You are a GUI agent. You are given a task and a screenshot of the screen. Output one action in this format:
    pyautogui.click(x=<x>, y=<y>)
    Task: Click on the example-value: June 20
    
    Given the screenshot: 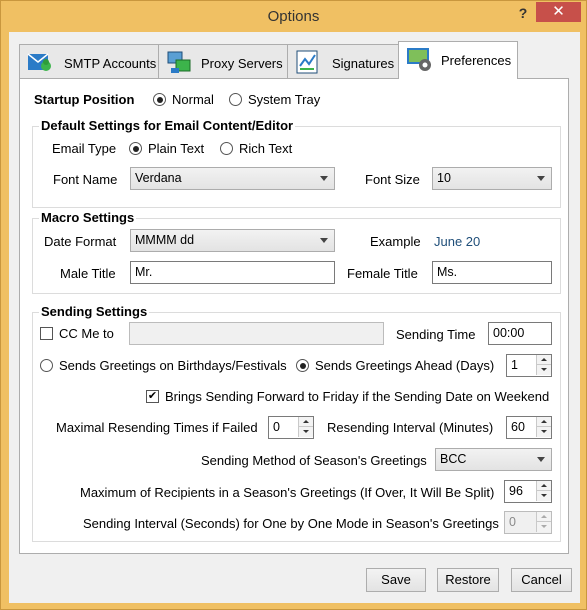 What is the action you would take?
    pyautogui.click(x=457, y=241)
    